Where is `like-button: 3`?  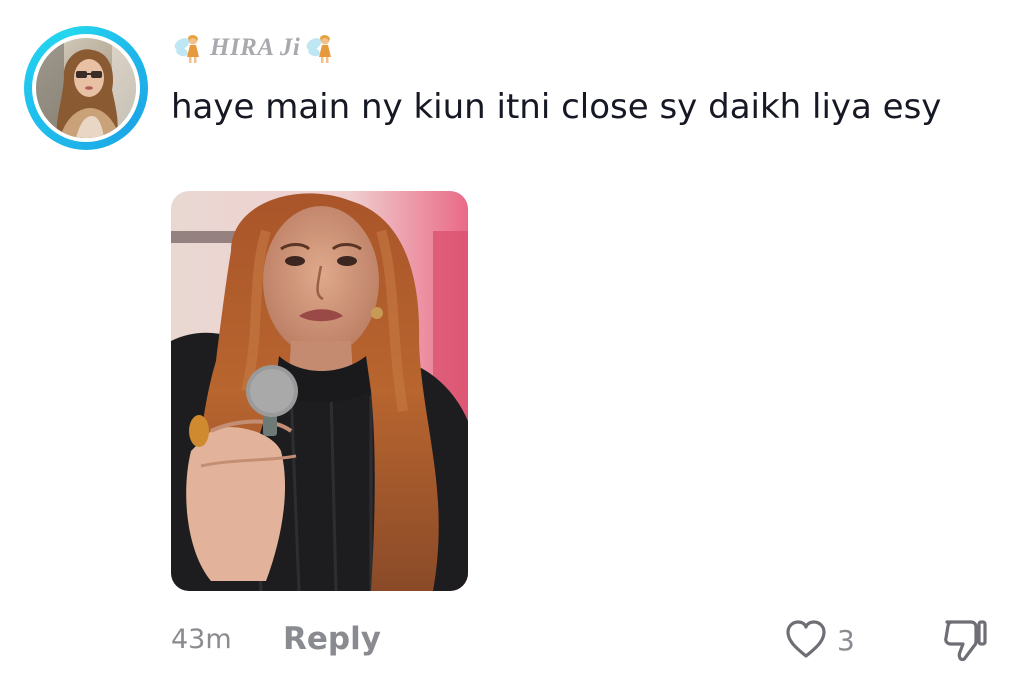
like-button: 3 is located at coordinates (819, 640).